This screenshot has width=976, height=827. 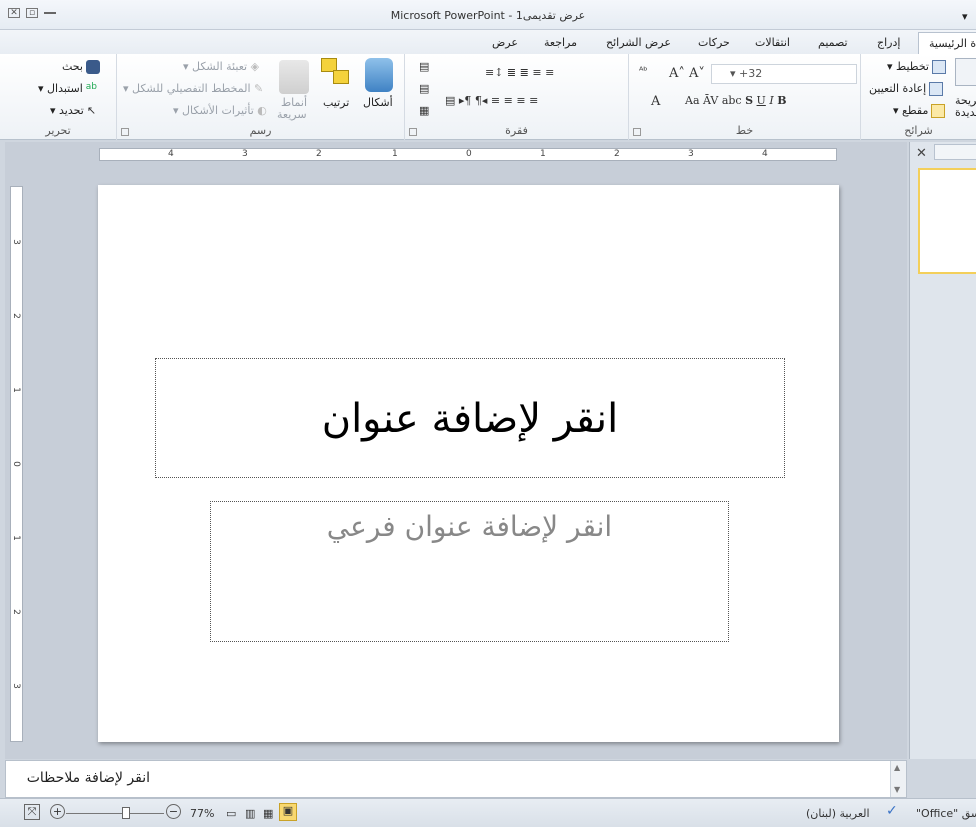 What do you see at coordinates (643, 71) in the screenshot?
I see `clear-format-icon: ᴬᵇ` at bounding box center [643, 71].